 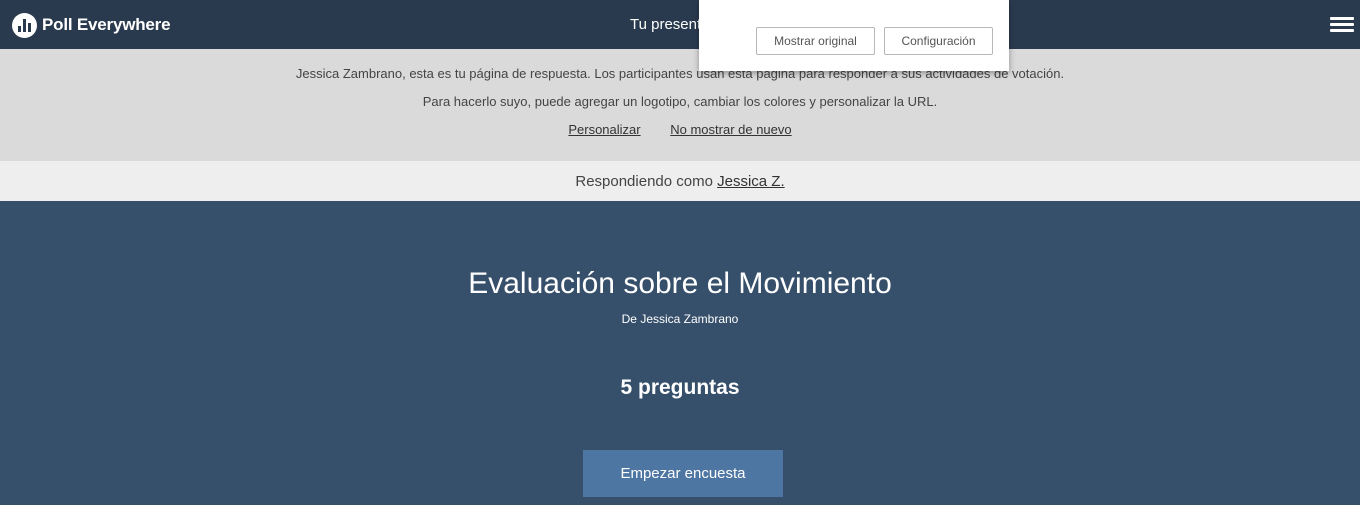 I want to click on responding-as-bar: Respondiendo como Jessica Z., so click(x=680, y=181).